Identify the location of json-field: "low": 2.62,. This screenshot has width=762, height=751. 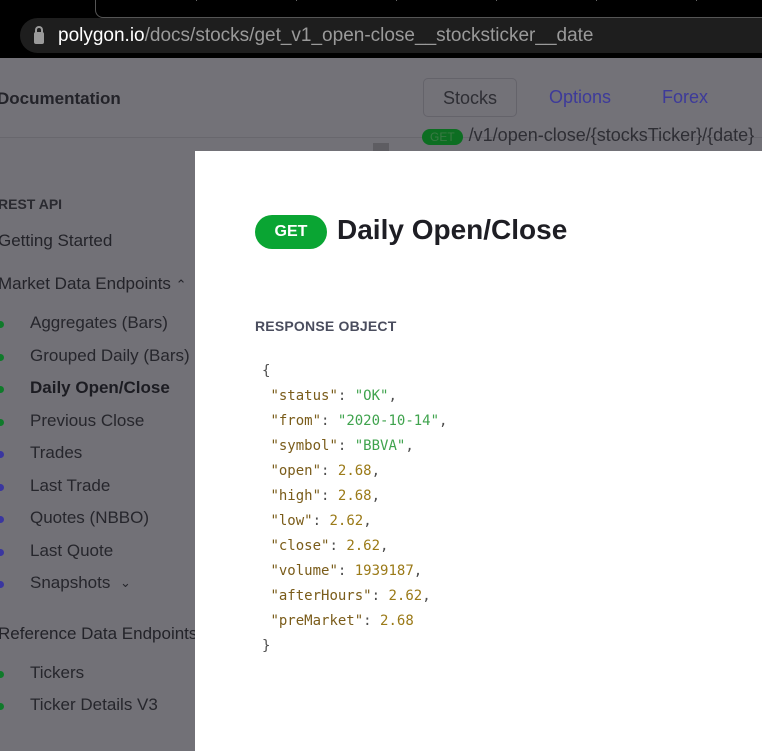
(321, 521).